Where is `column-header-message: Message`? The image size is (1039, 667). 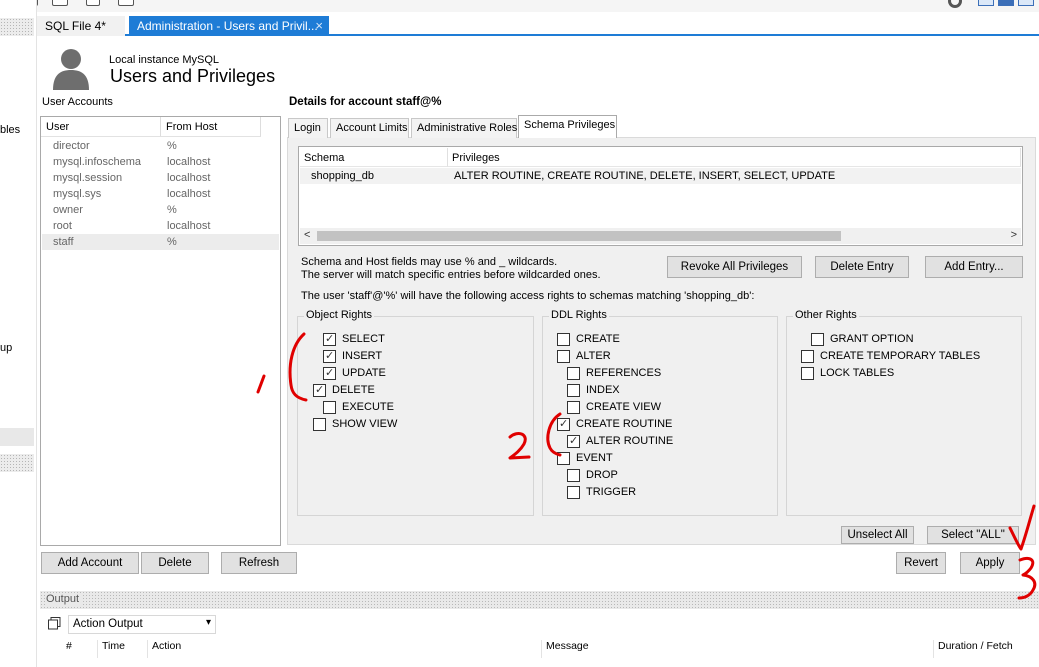 column-header-message: Message is located at coordinates (738, 649).